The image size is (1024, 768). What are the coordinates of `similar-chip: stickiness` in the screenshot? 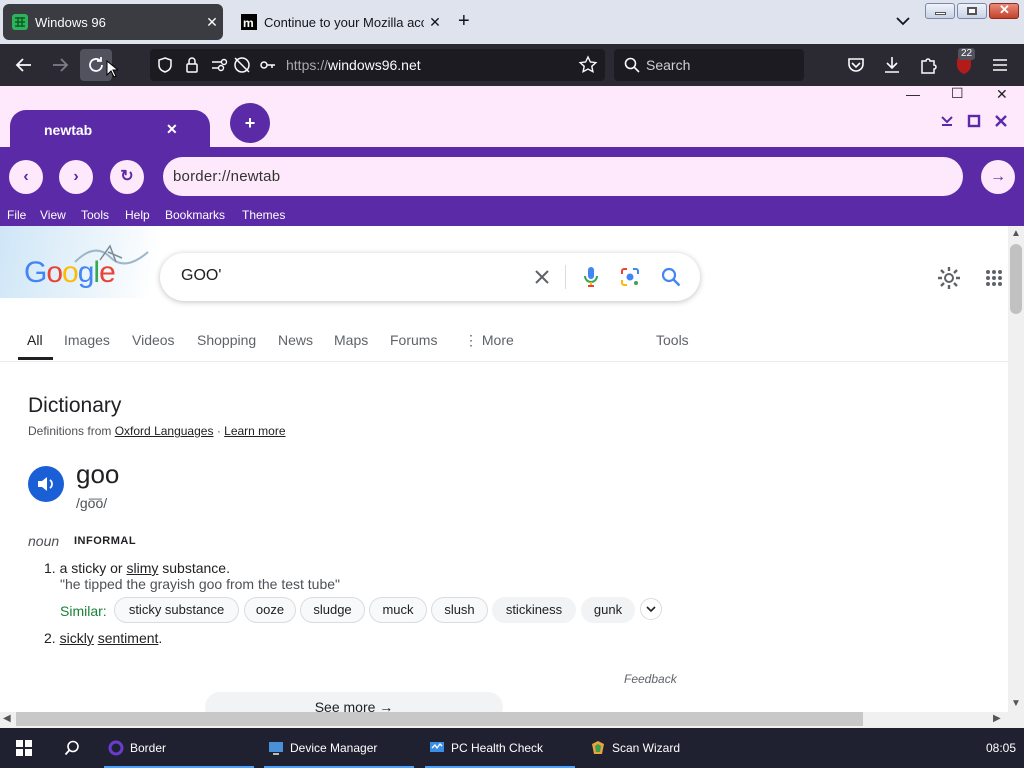 It's located at (534, 610).